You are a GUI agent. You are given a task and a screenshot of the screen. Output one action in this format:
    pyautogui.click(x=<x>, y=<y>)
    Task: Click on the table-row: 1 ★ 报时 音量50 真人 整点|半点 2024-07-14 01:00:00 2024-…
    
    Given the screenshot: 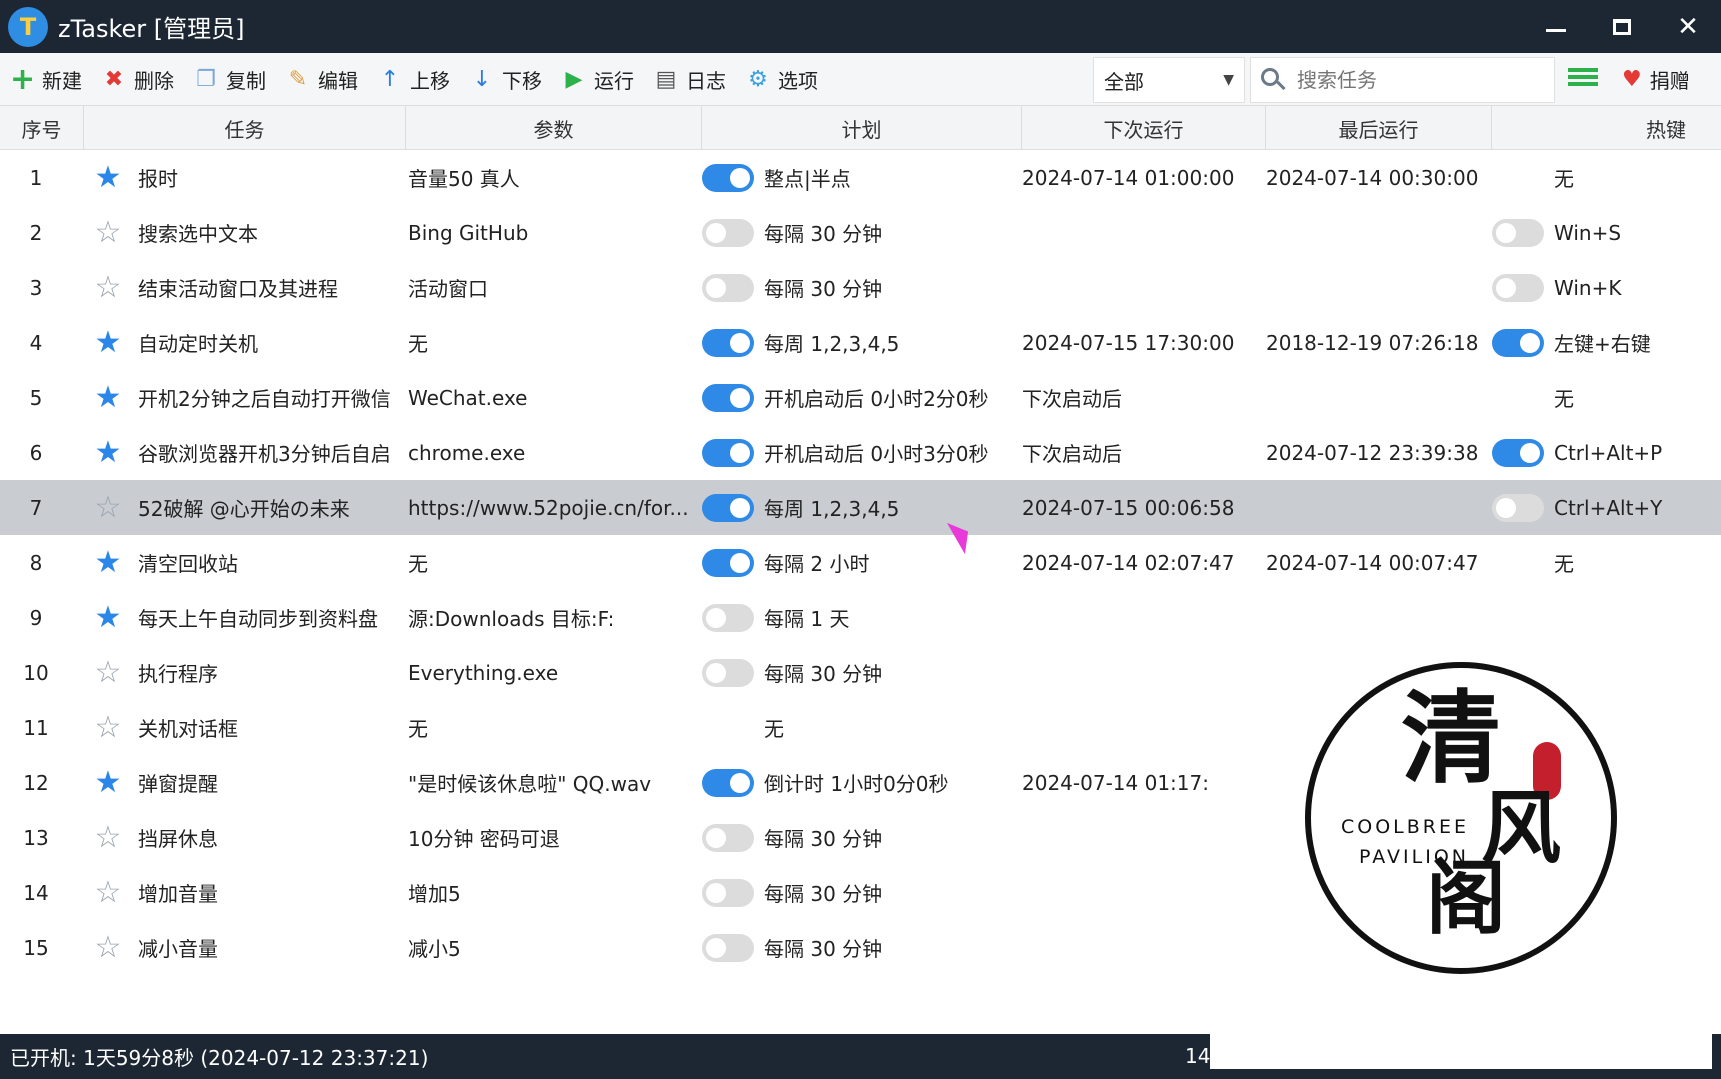 What is the action you would take?
    pyautogui.click(x=860, y=177)
    